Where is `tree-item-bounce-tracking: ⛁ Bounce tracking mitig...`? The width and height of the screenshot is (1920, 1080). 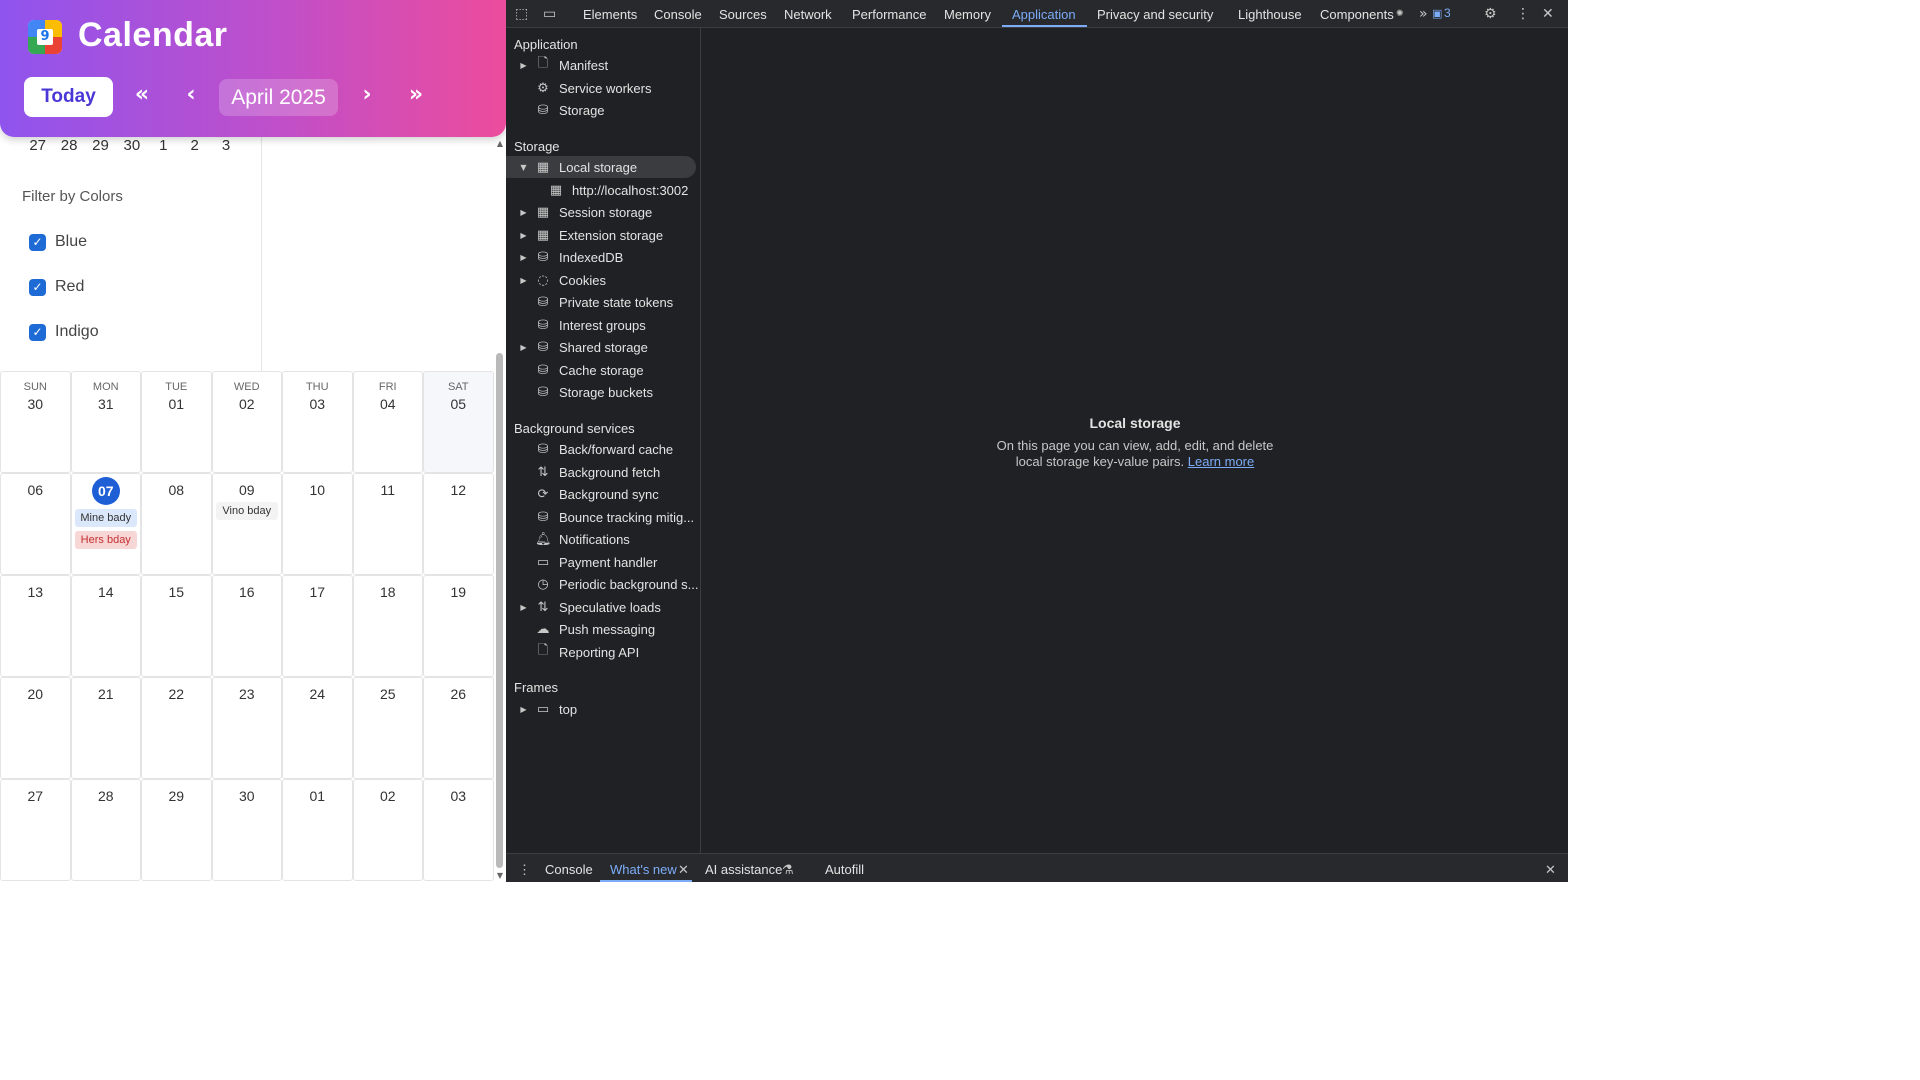
tree-item-bounce-tracking: ⛁ Bounce tracking mitig... is located at coordinates (601, 517).